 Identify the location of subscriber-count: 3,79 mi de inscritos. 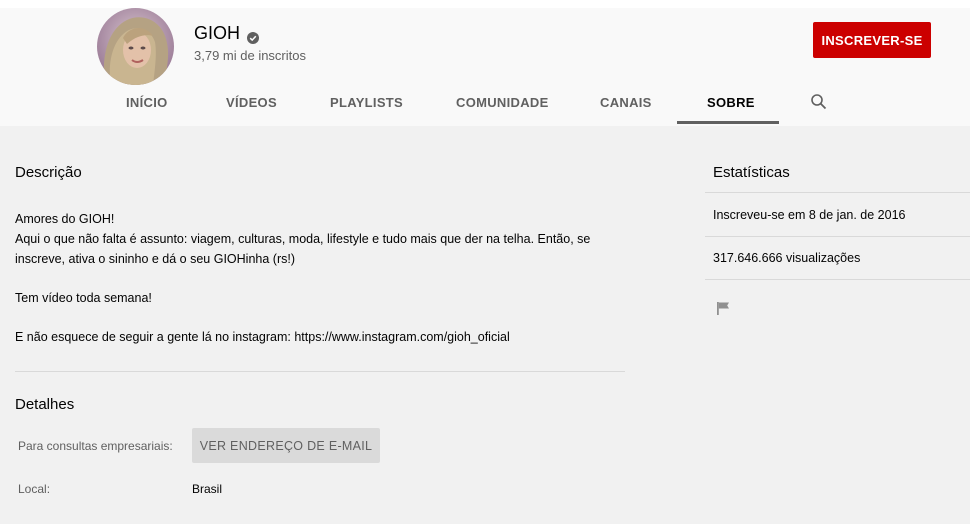
(250, 55).